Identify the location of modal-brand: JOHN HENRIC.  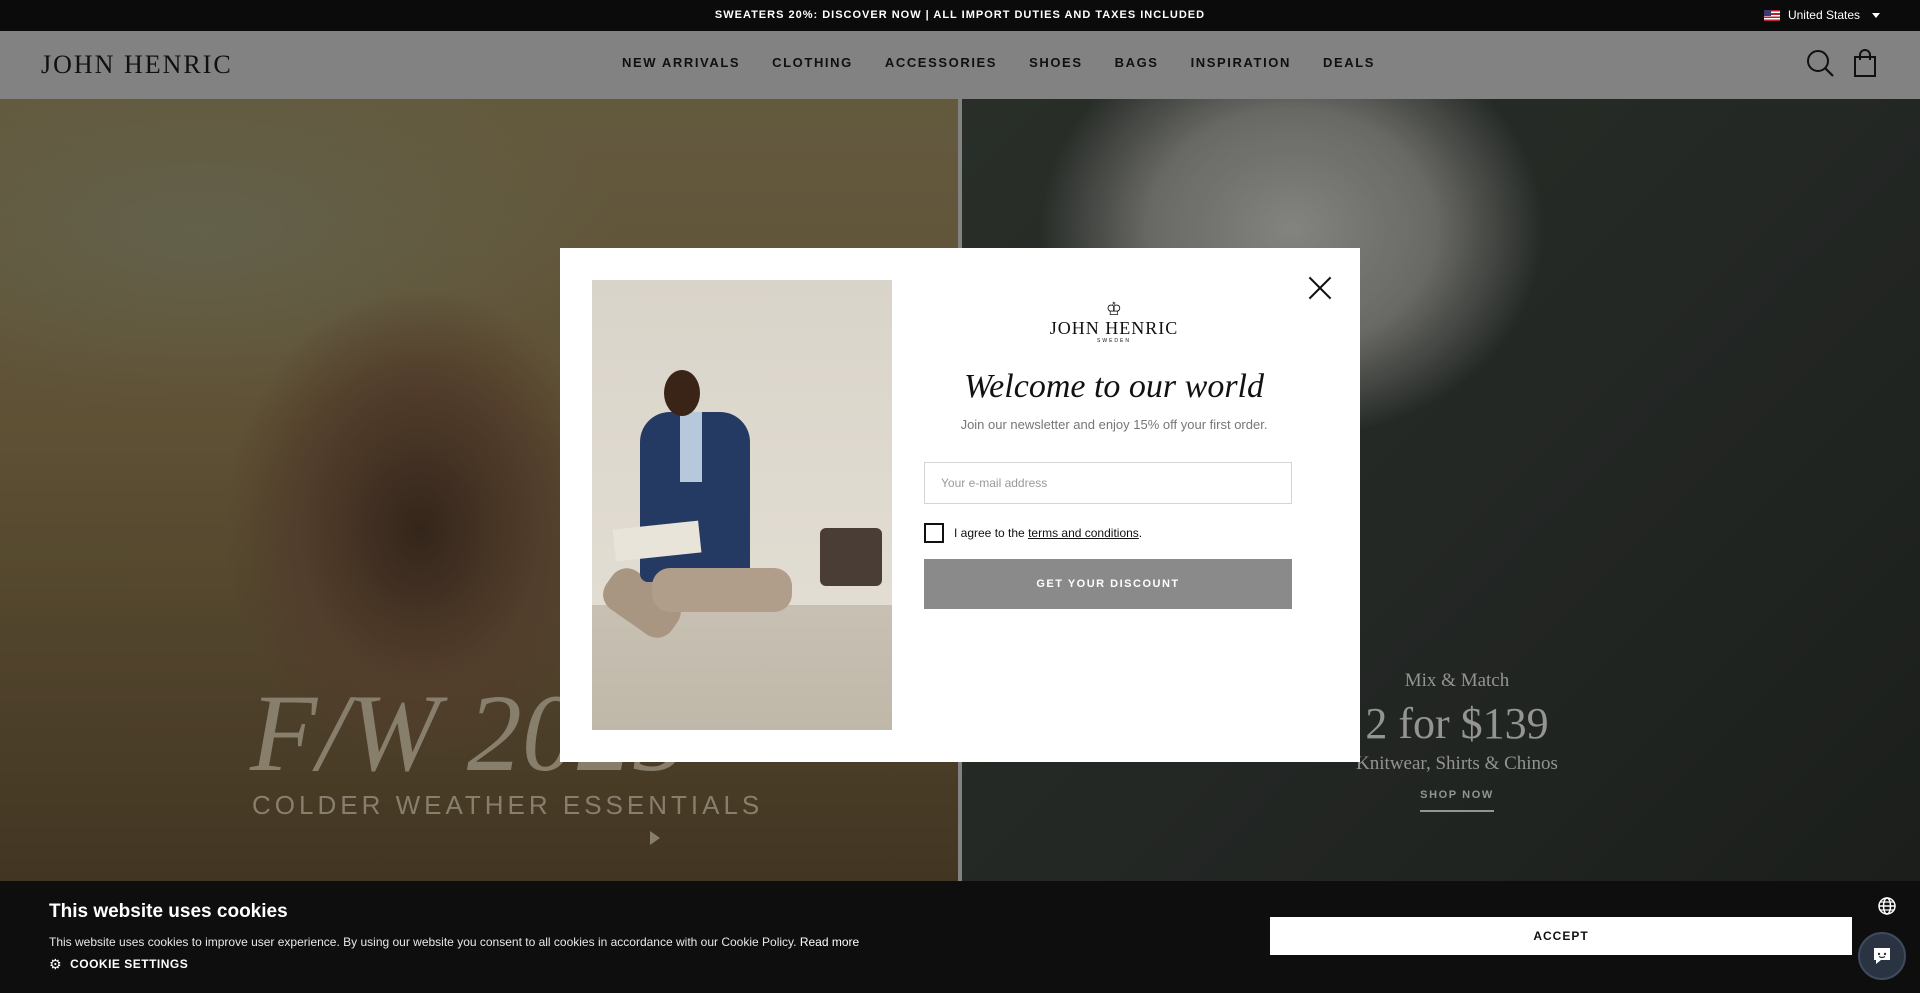
(1114, 328).